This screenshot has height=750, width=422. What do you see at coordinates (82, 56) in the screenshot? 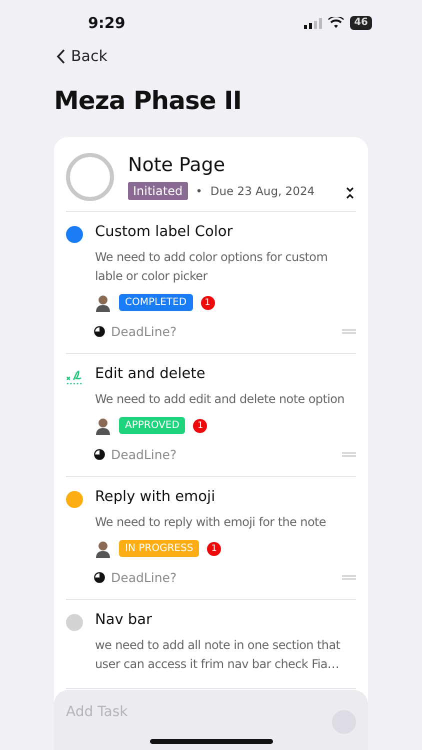
I see `back-button: Back` at bounding box center [82, 56].